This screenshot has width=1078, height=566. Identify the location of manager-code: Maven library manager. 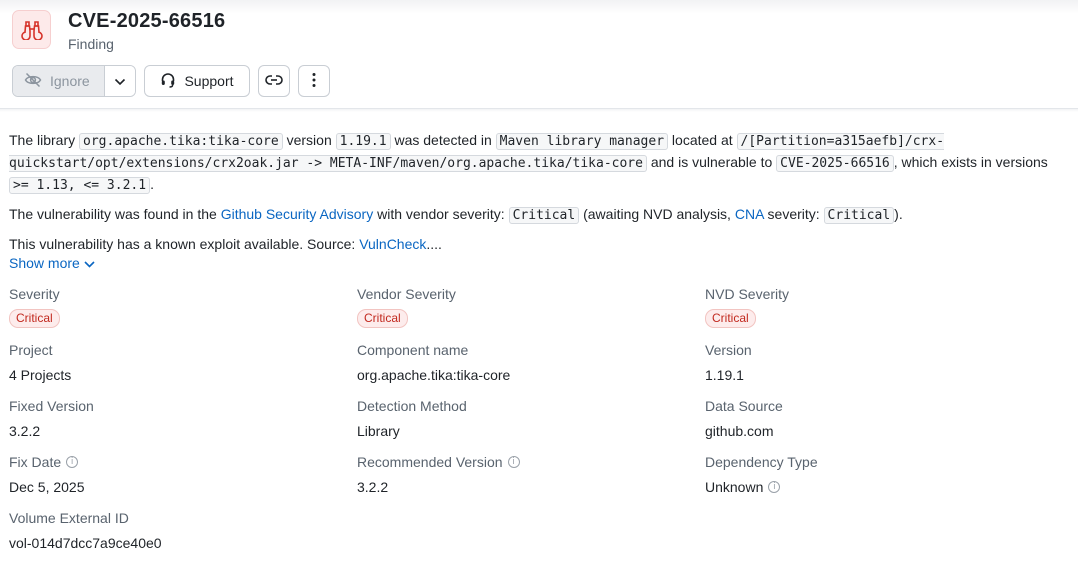
(582, 141).